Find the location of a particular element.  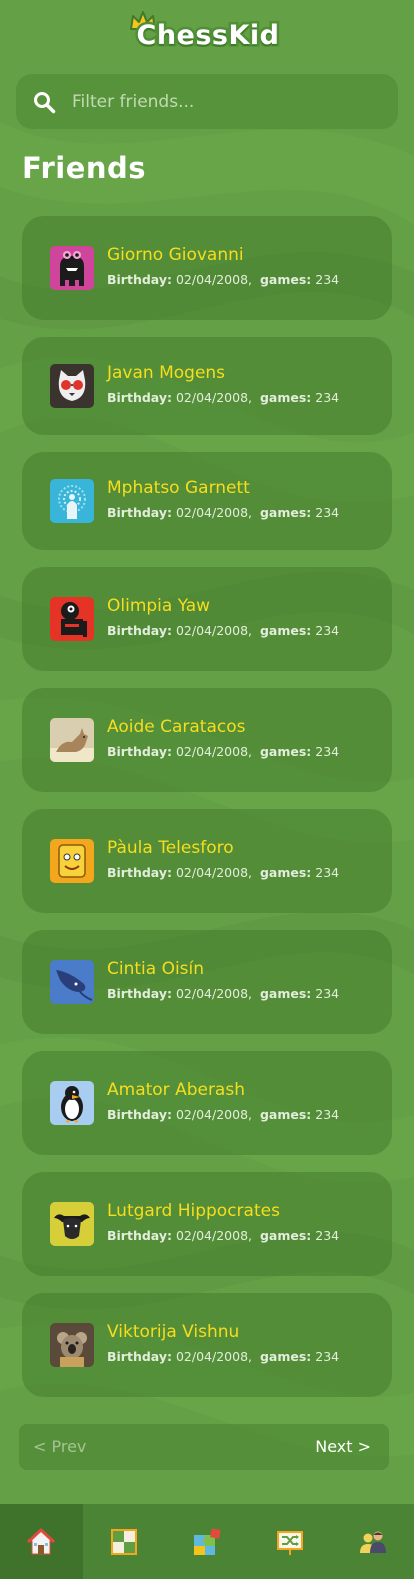

nav-home is located at coordinates (41, 1541).